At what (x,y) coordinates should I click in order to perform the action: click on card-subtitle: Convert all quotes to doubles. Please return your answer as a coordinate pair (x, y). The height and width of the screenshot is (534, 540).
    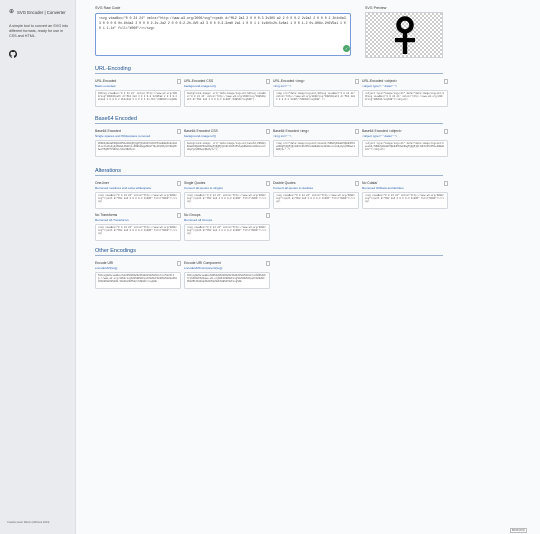
    Looking at the image, I should click on (293, 187).